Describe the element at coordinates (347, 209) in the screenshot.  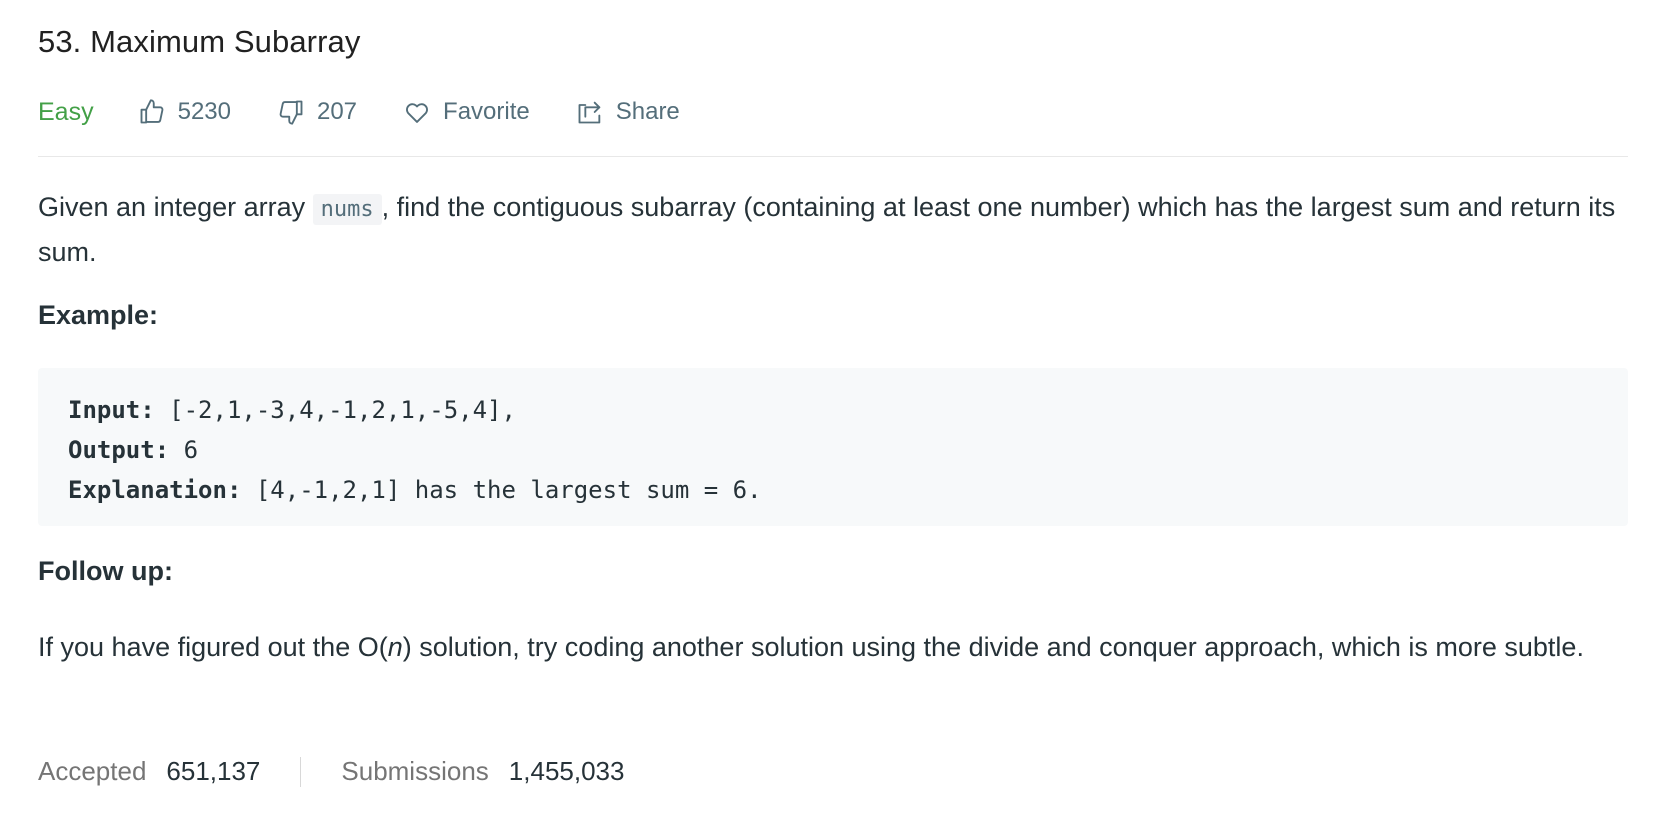
I see `inline-code-nums: nums` at that location.